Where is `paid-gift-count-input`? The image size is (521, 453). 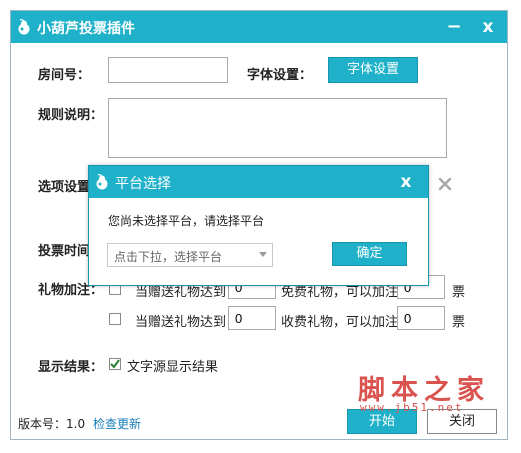
paid-gift-count-input is located at coordinates (252, 318).